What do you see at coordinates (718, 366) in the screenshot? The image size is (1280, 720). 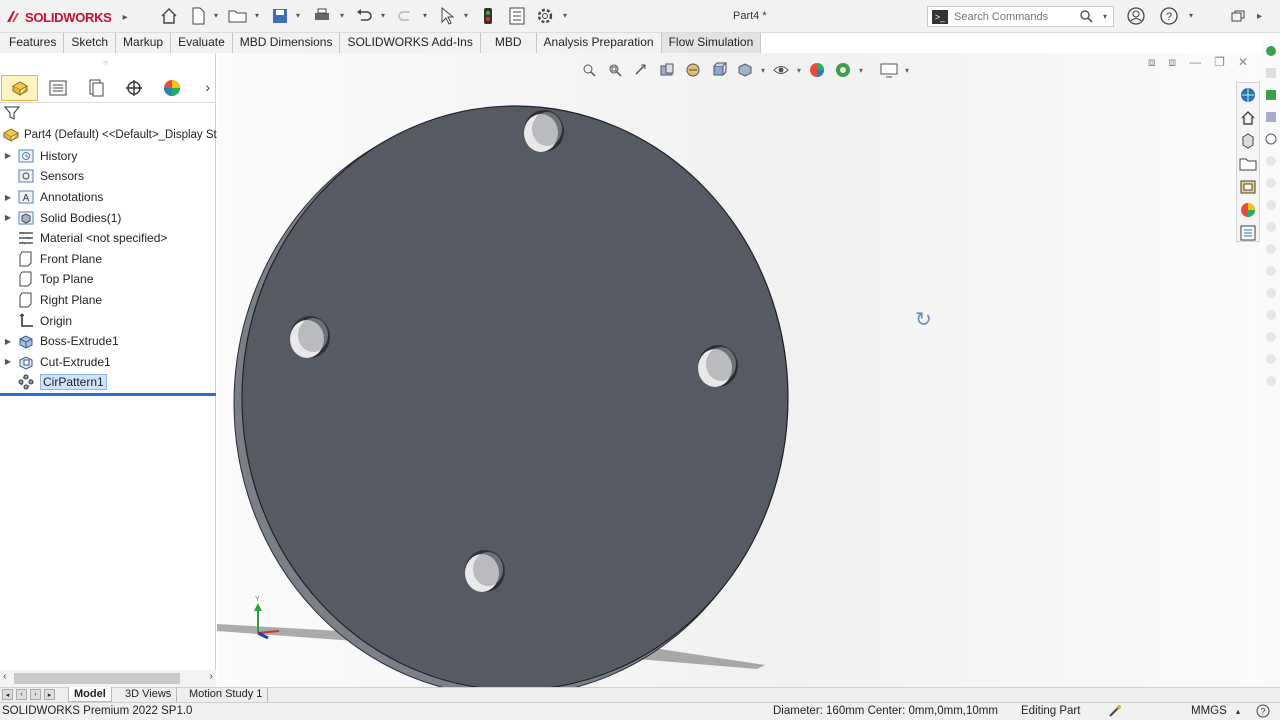 I see `hole-right` at bounding box center [718, 366].